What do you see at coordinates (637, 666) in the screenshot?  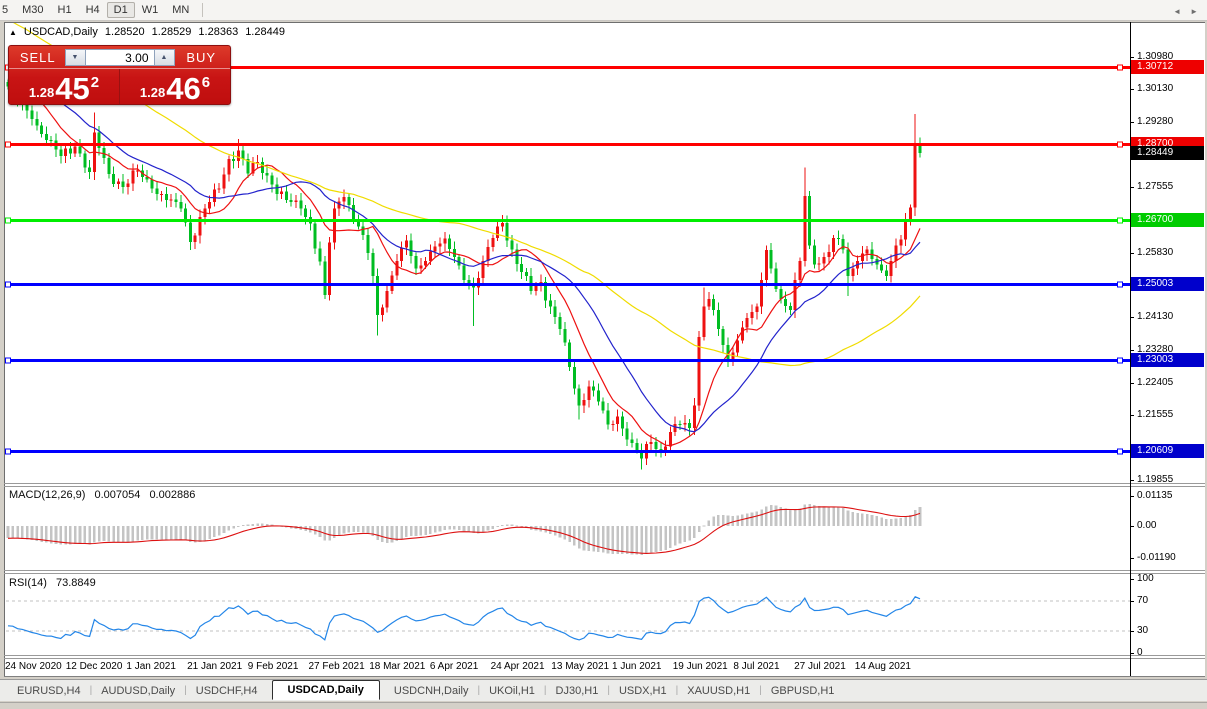 I see `date-axis-label: 1 Jun 2021` at bounding box center [637, 666].